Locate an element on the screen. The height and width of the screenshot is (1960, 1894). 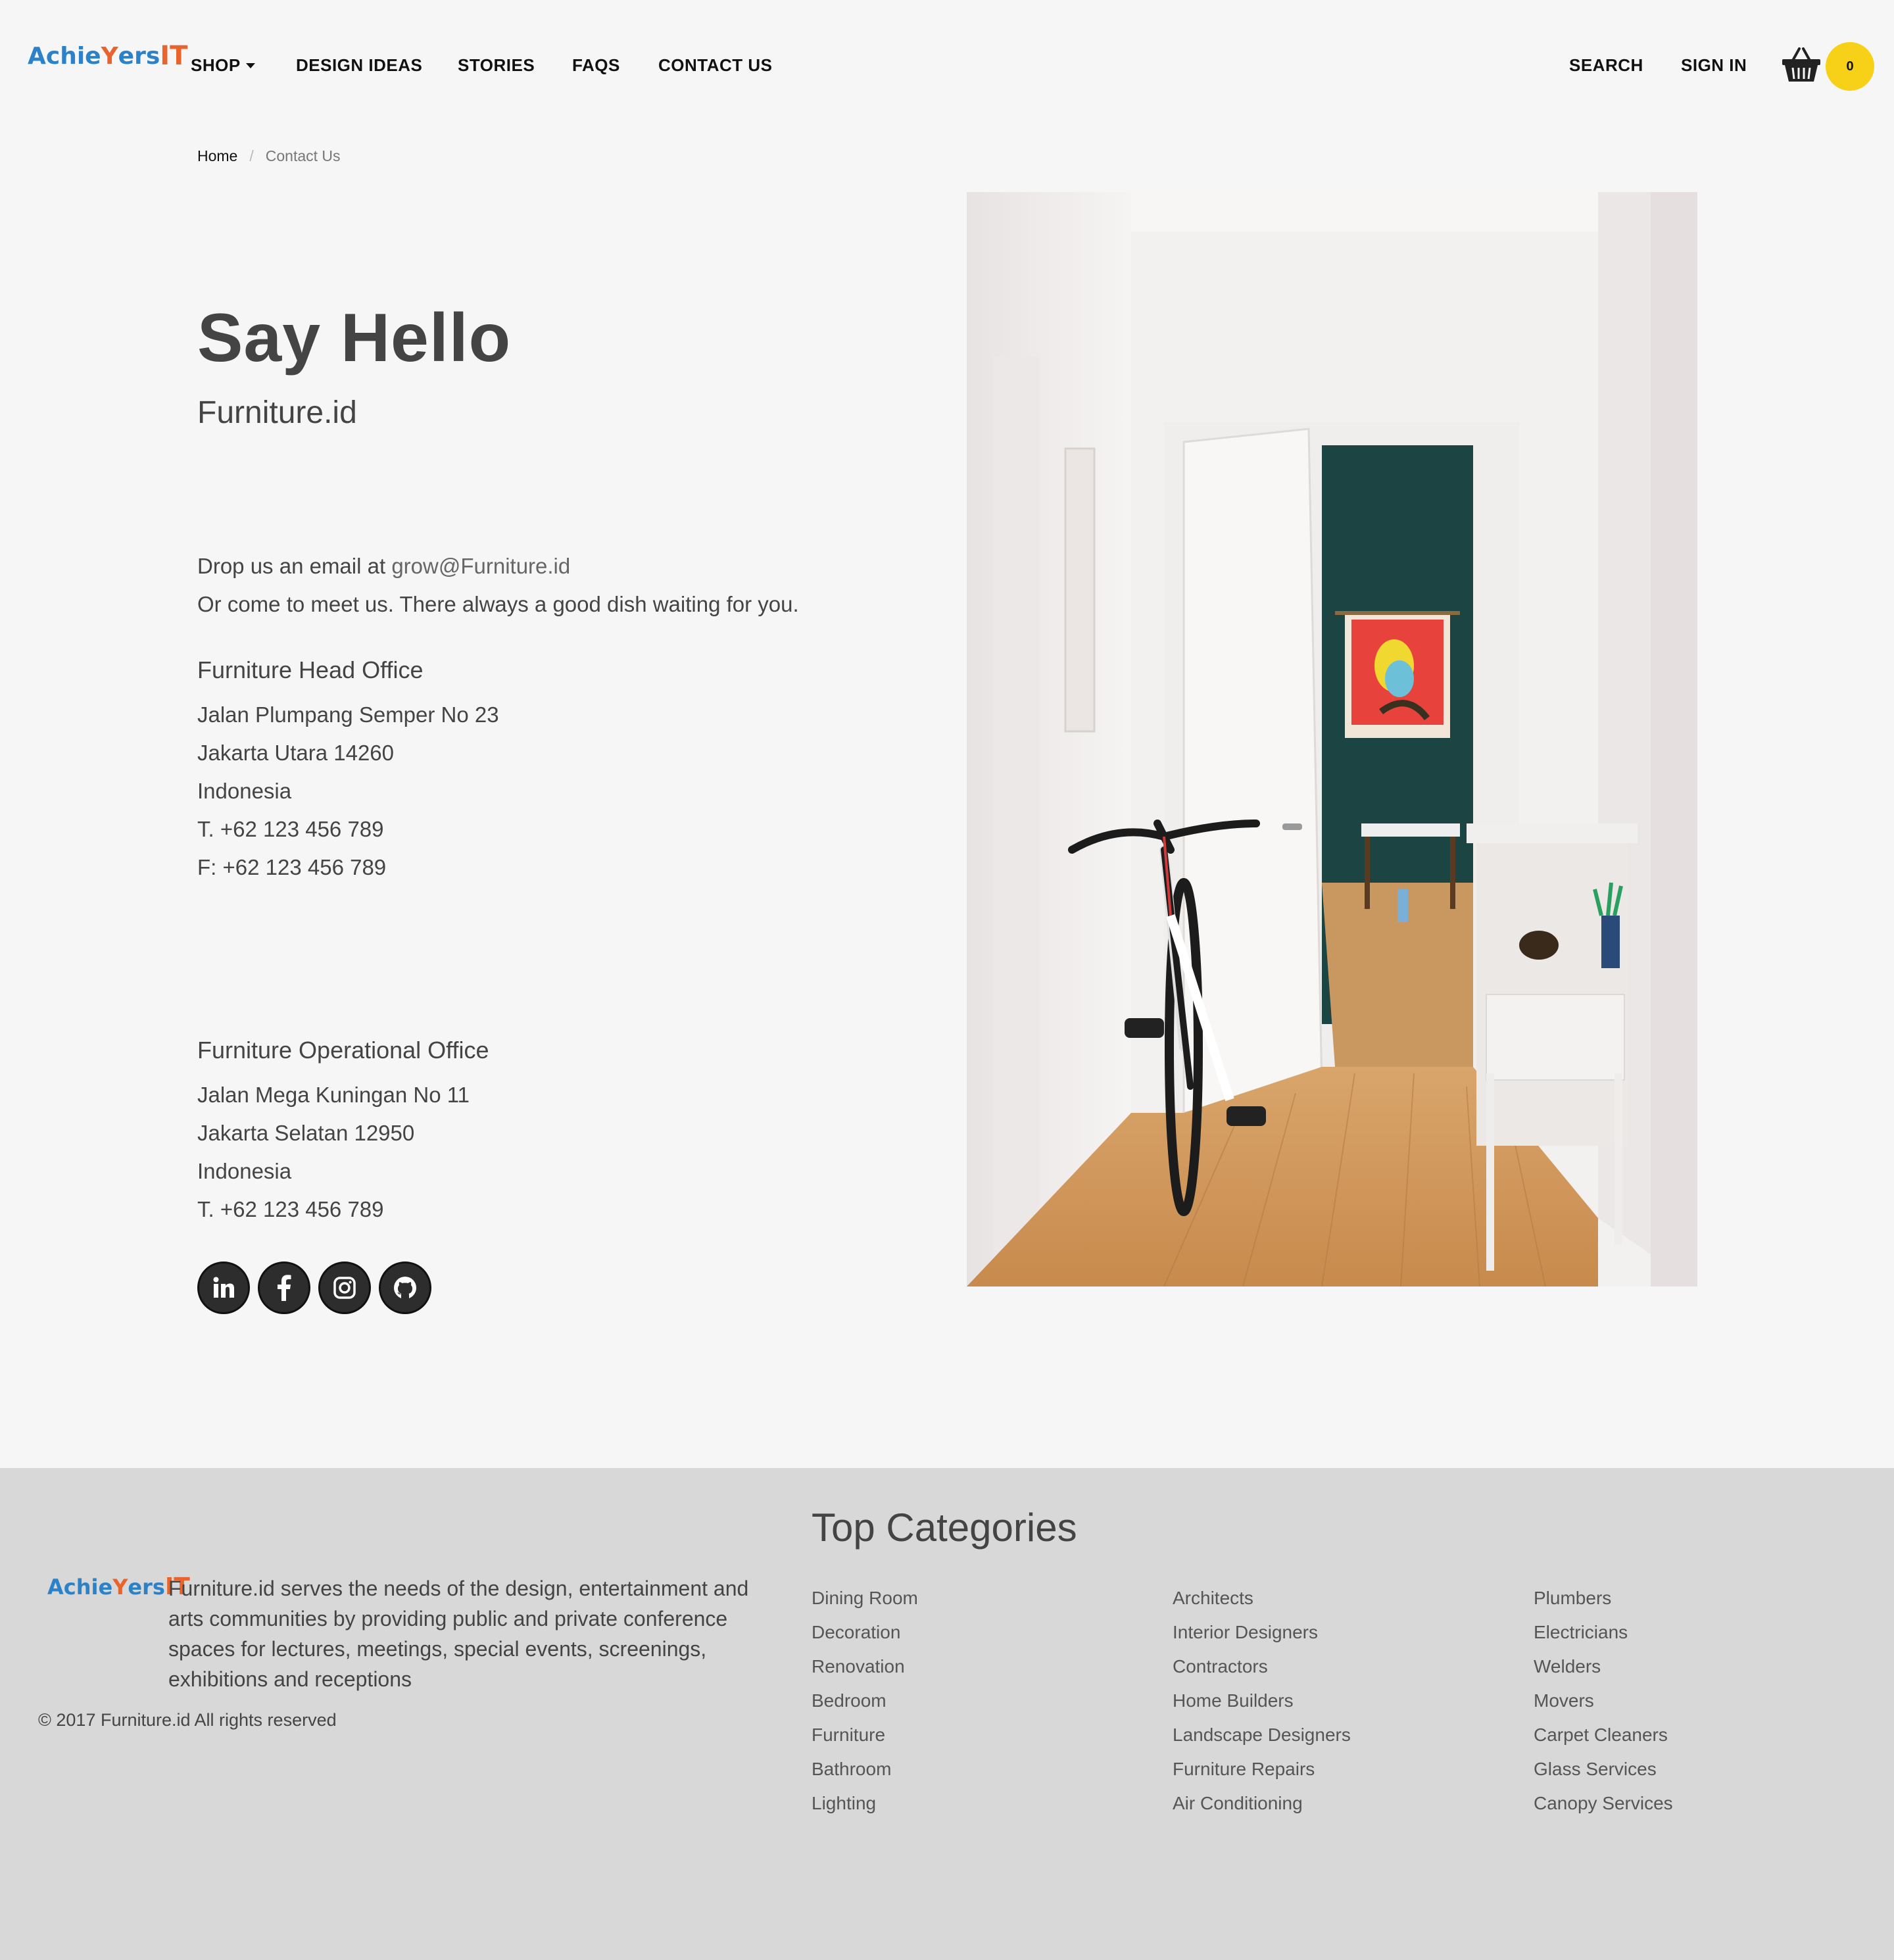
category-link: Movers is located at coordinates (1603, 1701).